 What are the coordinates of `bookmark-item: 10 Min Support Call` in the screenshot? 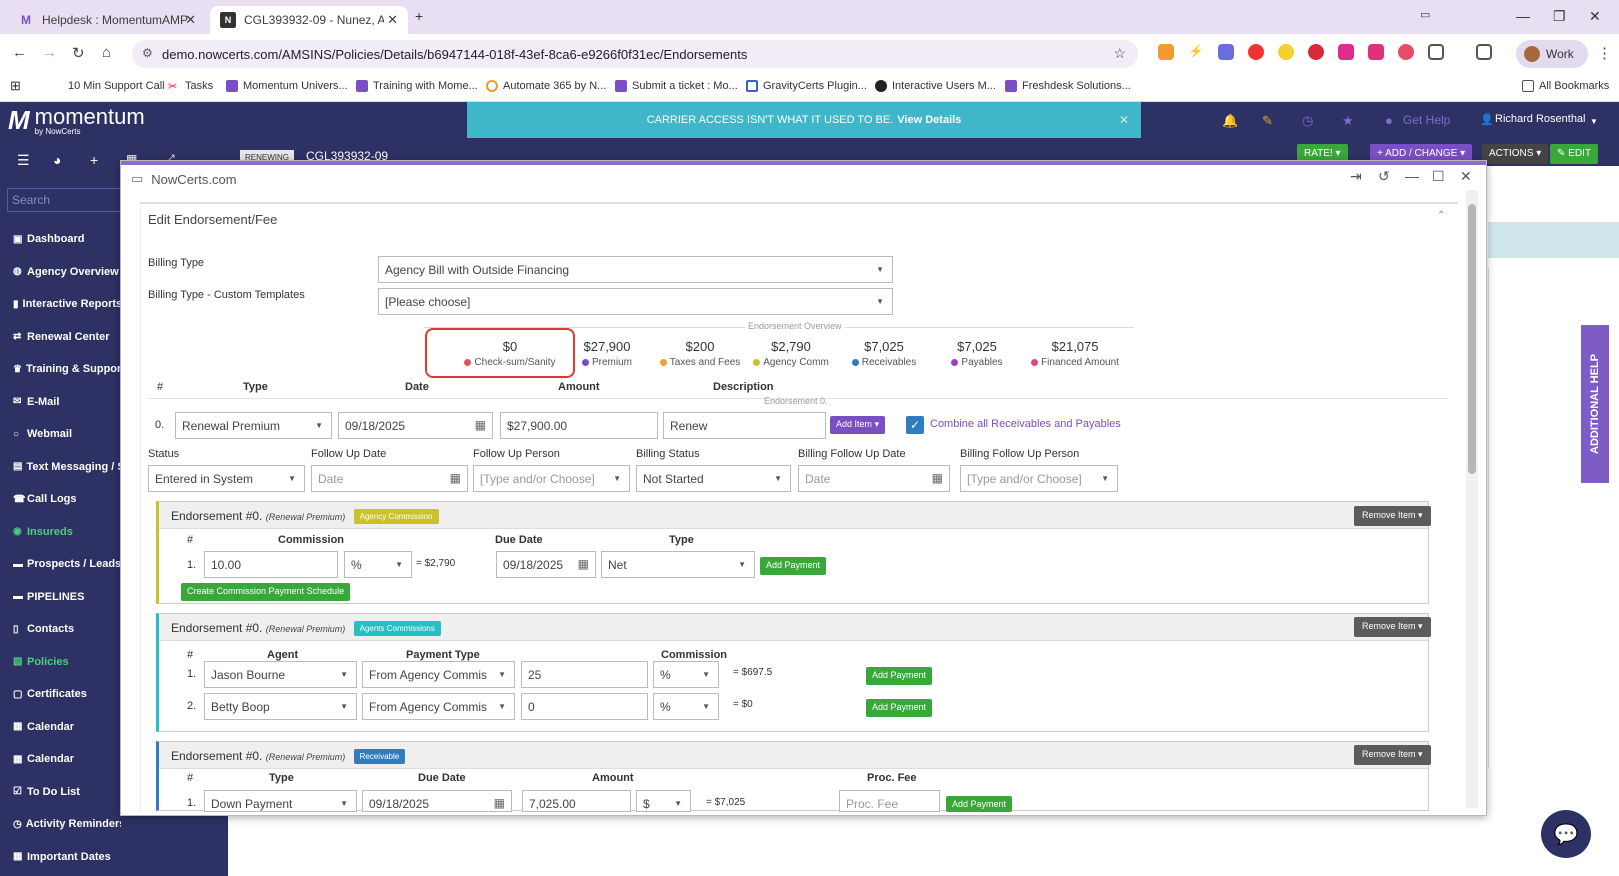 It's located at (116, 86).